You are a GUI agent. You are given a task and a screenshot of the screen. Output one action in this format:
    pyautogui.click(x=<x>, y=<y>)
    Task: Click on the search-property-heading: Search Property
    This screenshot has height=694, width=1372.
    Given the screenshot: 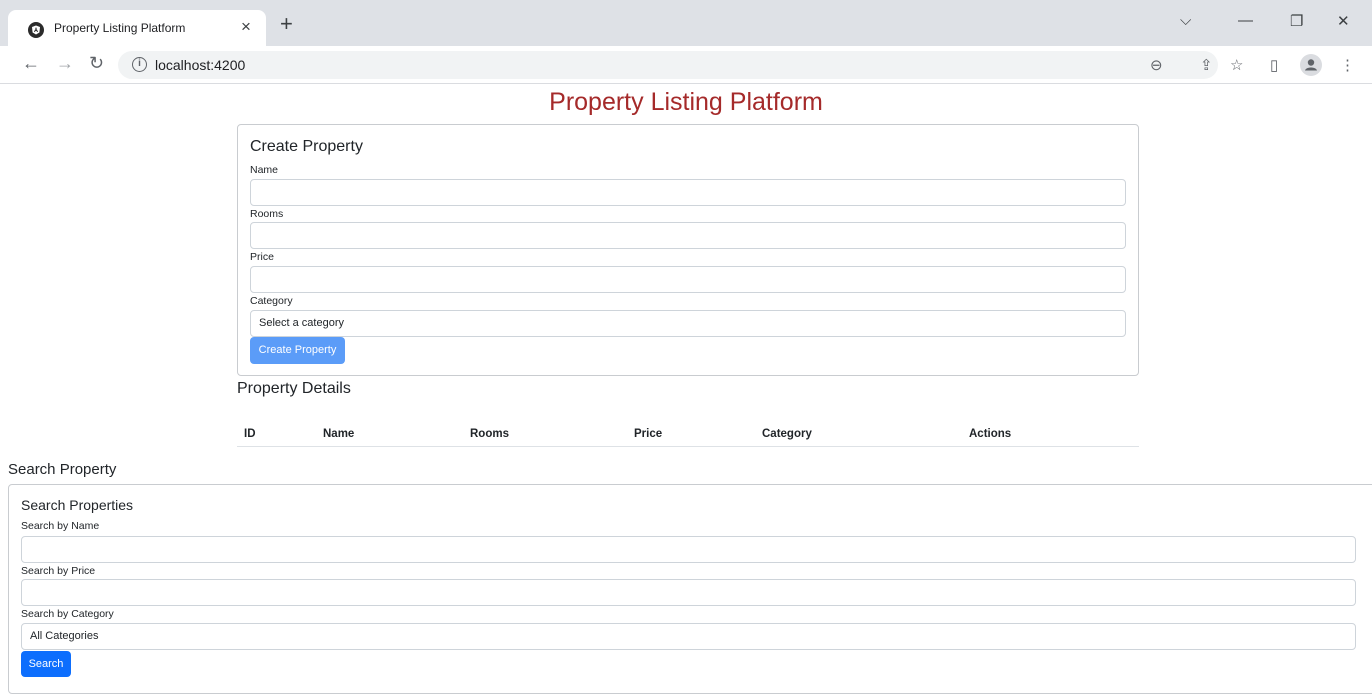 What is the action you would take?
    pyautogui.click(x=62, y=469)
    